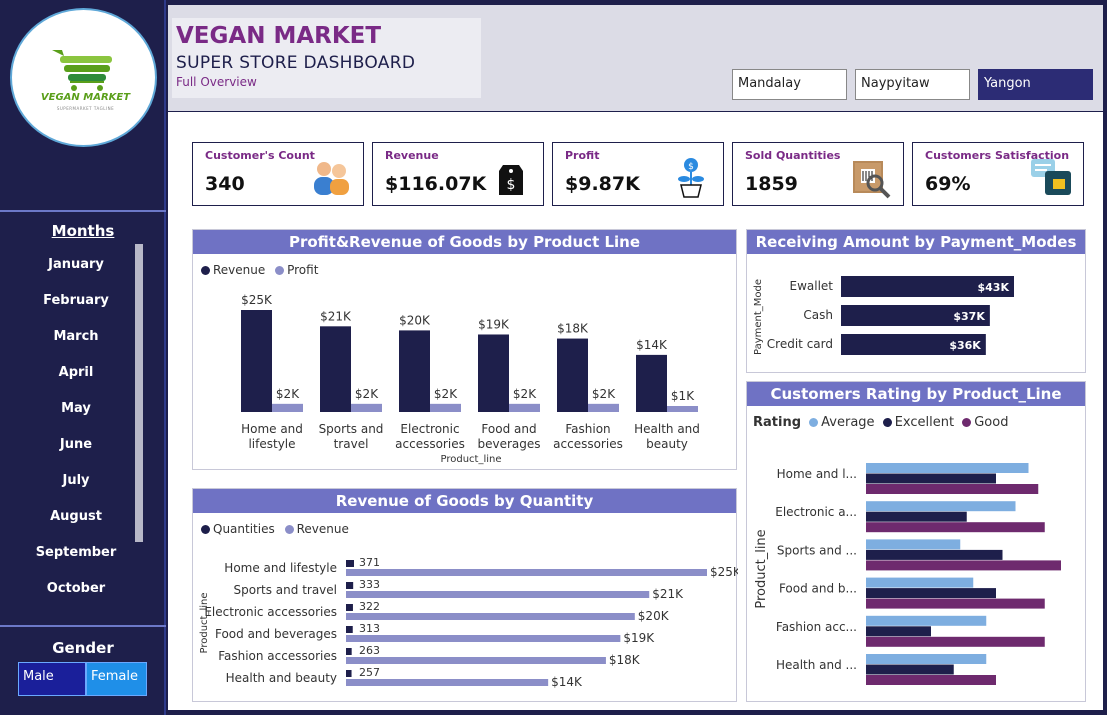 The image size is (1107, 715). I want to click on kpi-value: $9.87K, so click(602, 184).